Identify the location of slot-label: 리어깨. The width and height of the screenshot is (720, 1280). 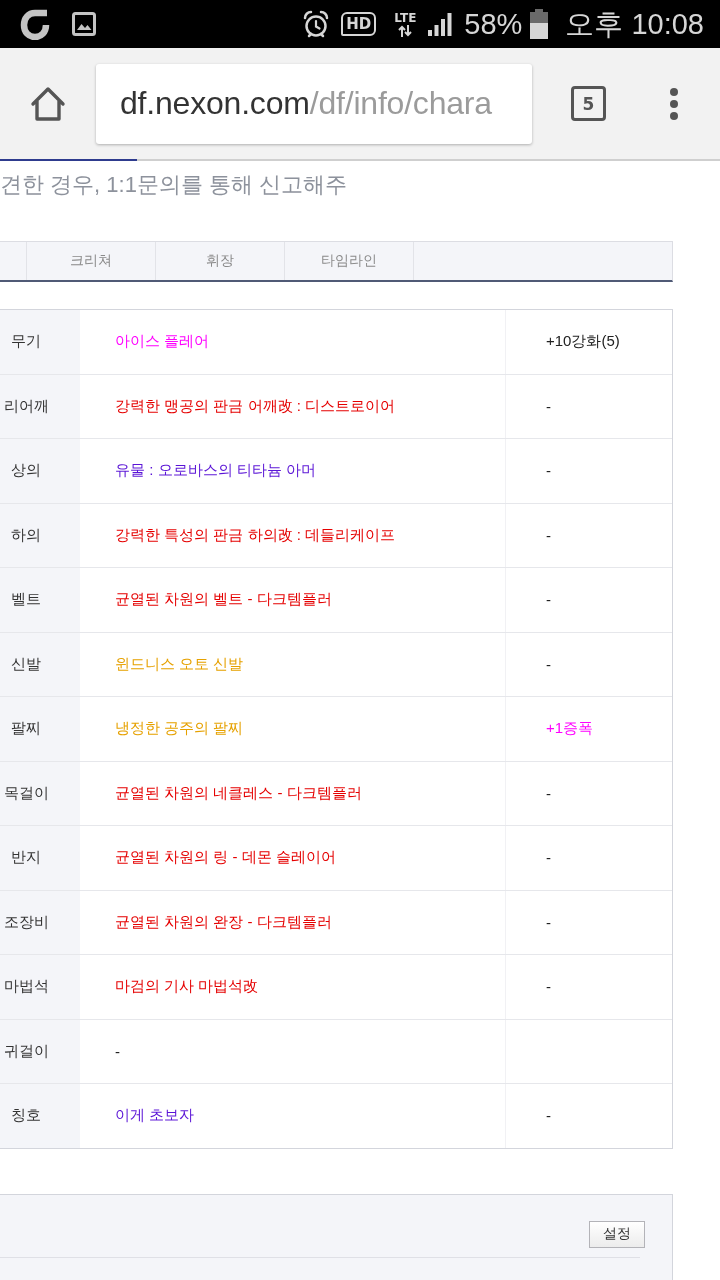
(26, 406).